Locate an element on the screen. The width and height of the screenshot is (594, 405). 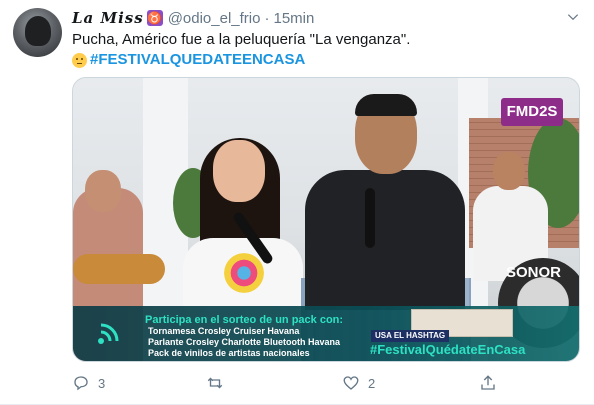
broadcast-icon is located at coordinates (108, 333).